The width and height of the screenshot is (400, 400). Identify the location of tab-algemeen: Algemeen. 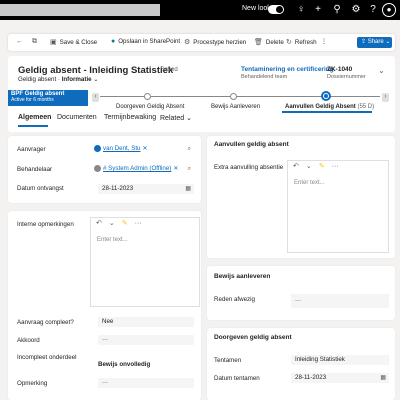
(34, 117).